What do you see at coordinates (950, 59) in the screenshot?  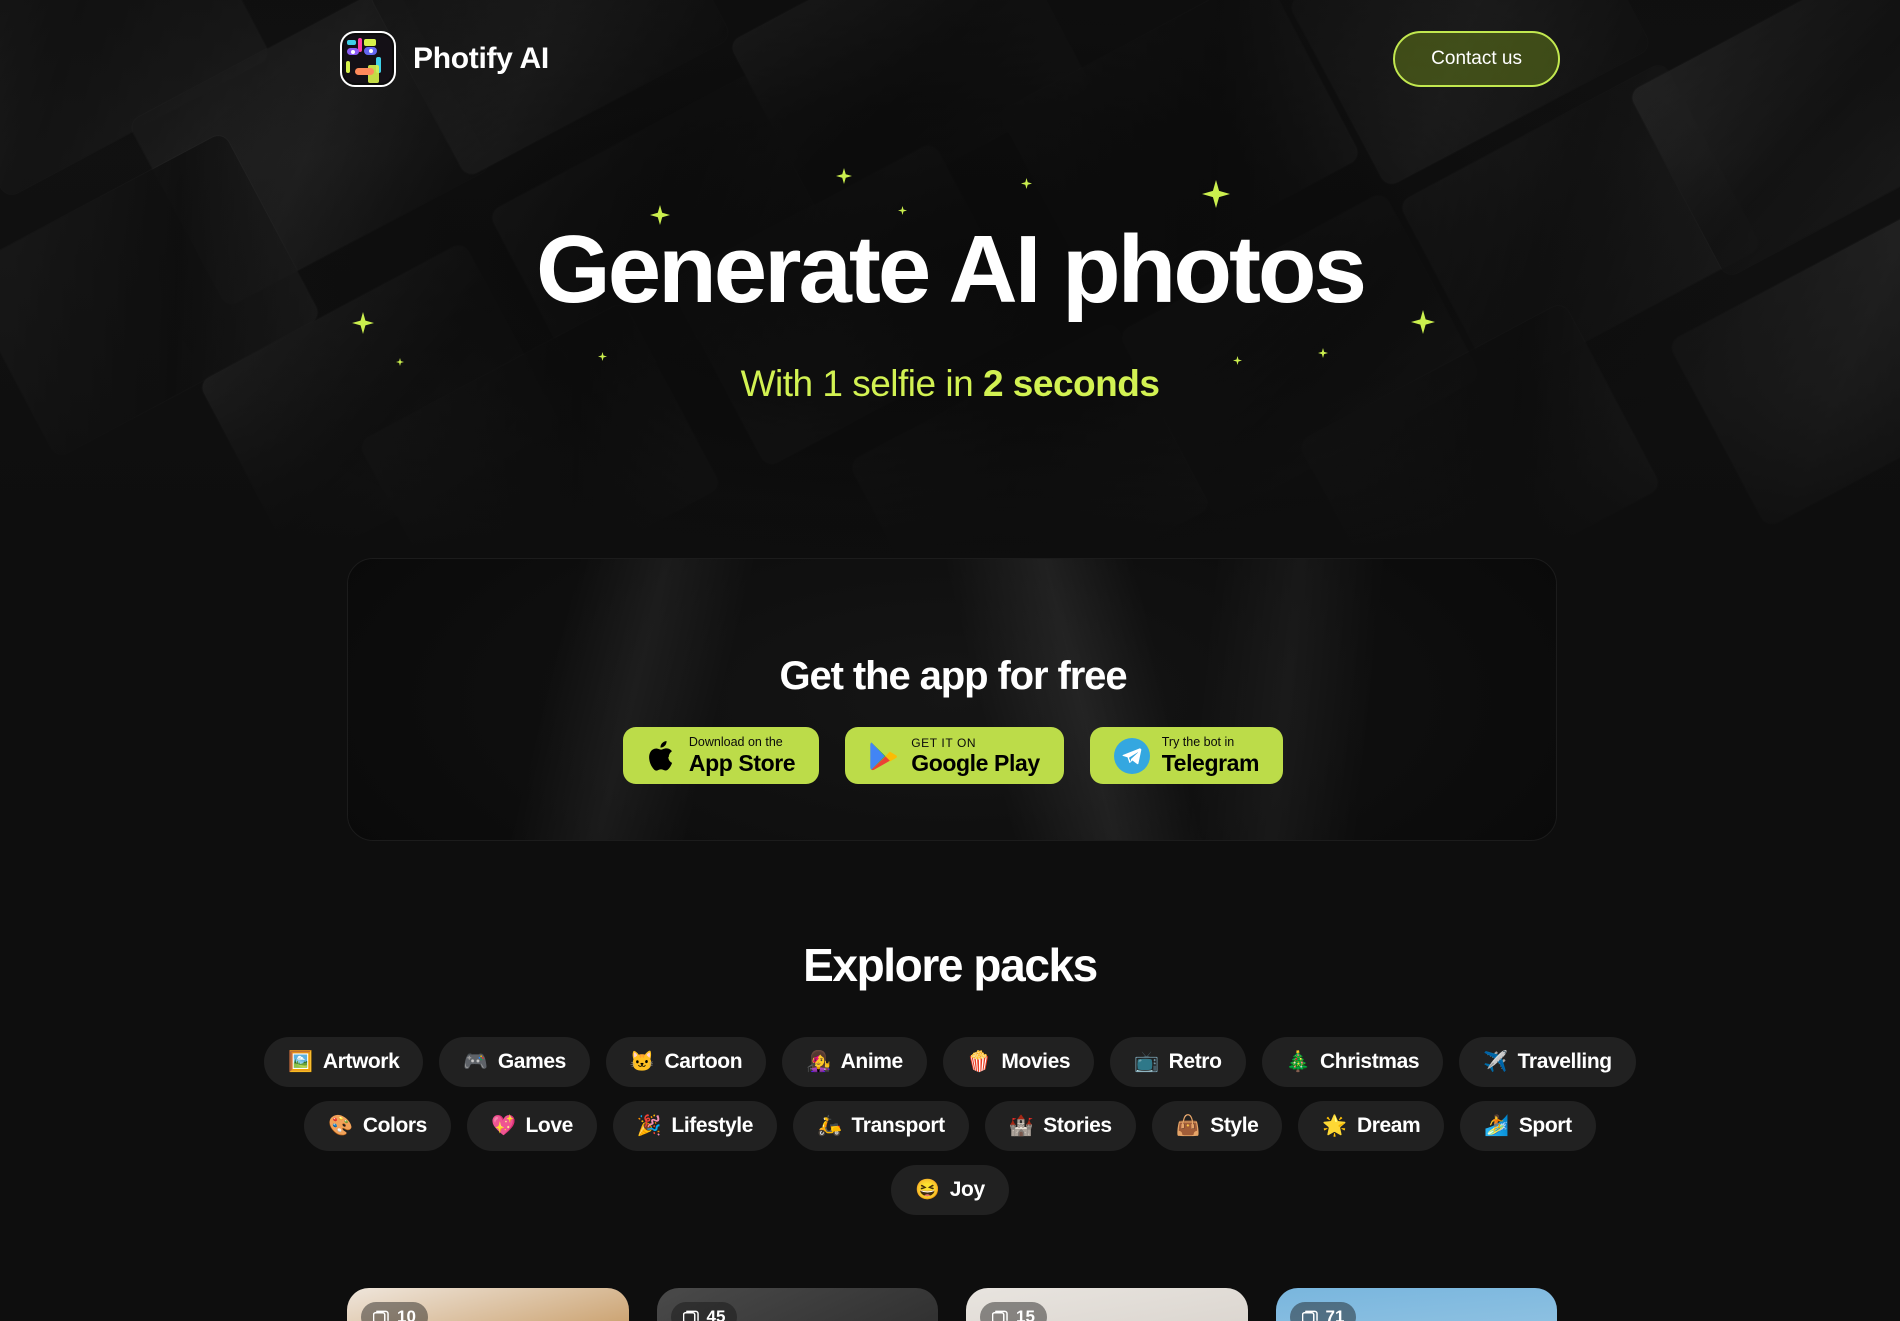 I see `site-header: Photify AI Contact us` at bounding box center [950, 59].